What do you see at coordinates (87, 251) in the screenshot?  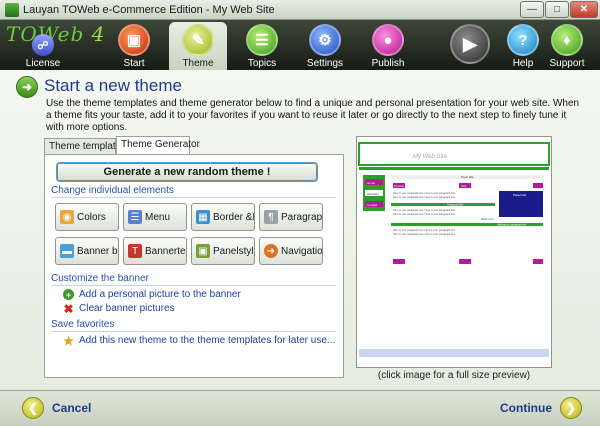 I see `banner-background-button: ▬Banner background` at bounding box center [87, 251].